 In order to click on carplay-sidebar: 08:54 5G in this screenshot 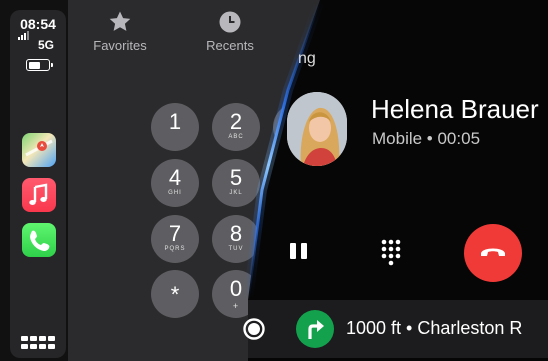, I will do `click(38, 184)`.